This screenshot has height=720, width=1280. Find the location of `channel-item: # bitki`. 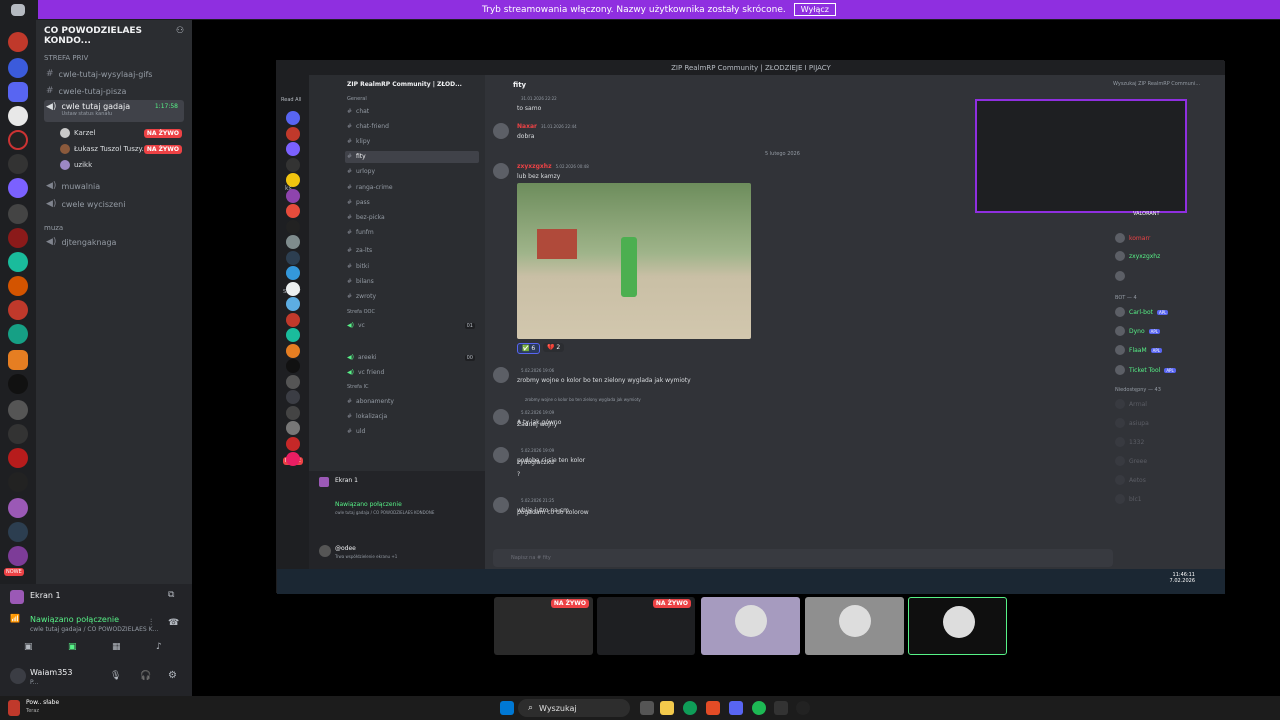

channel-item: # bitki is located at coordinates (412, 266).